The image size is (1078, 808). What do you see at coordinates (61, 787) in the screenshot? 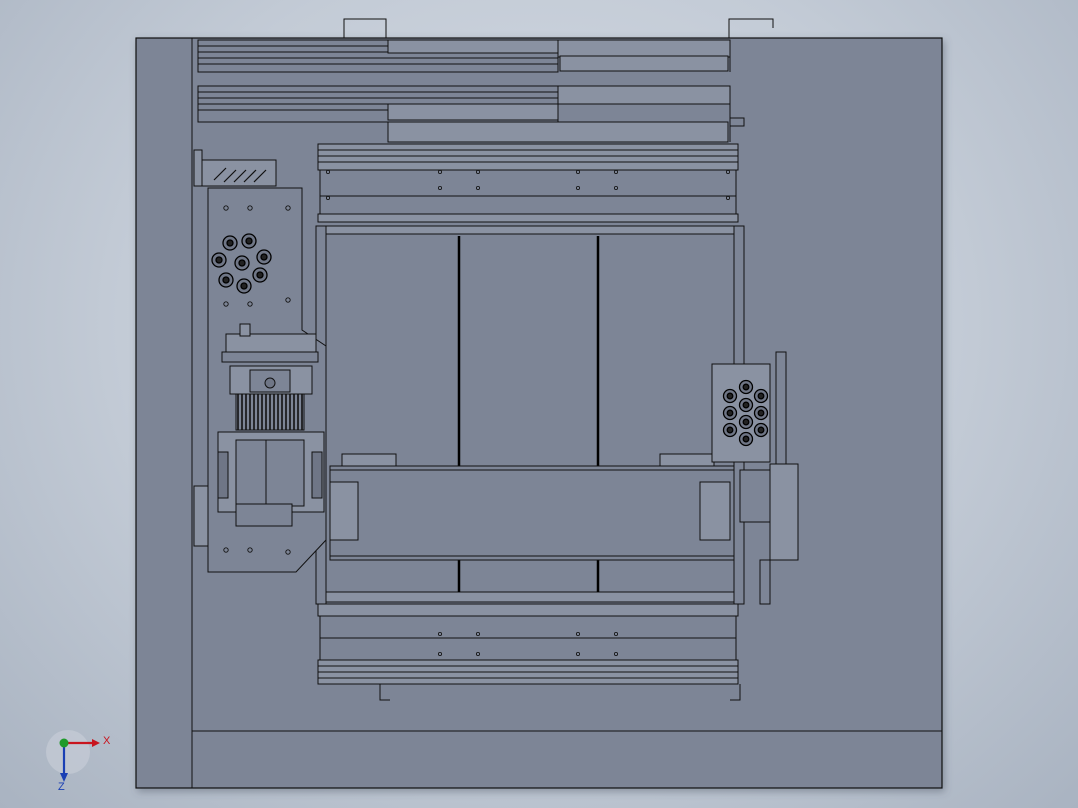
I see `triad-z-label: Z` at bounding box center [61, 787].